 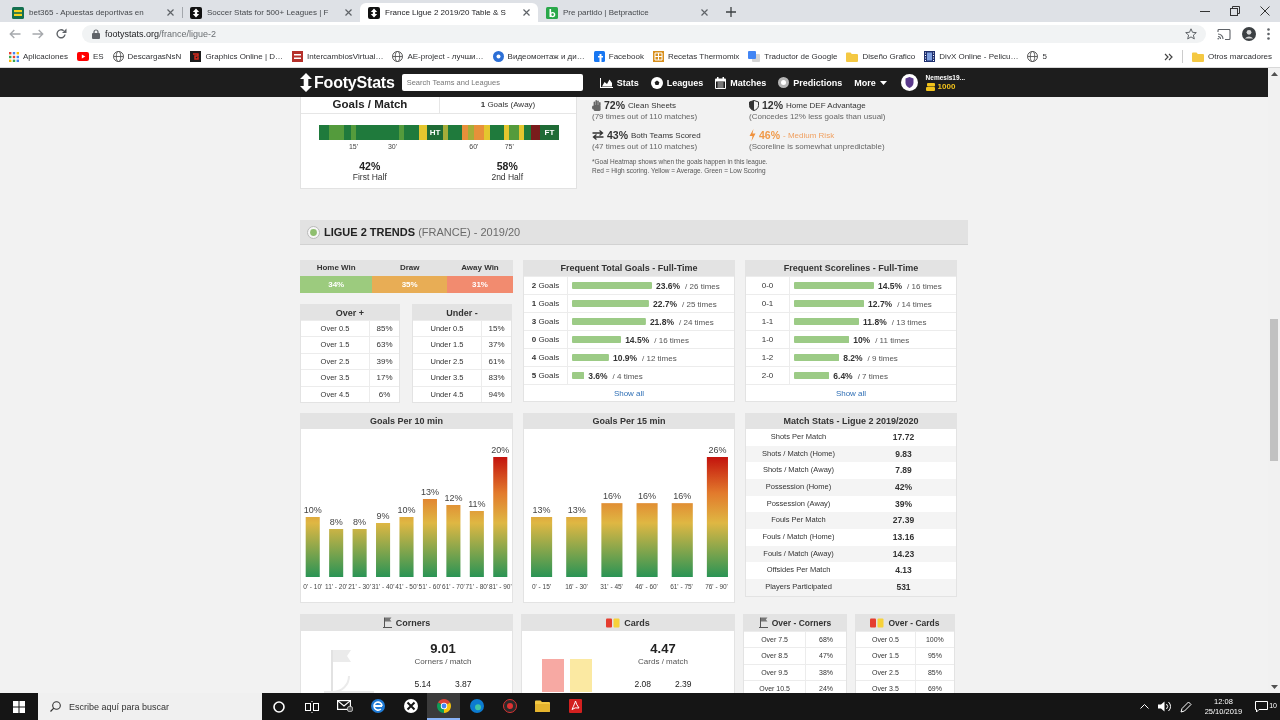 What do you see at coordinates (875, 321) in the screenshot?
I see `bar-value-label: 11.8%` at bounding box center [875, 321].